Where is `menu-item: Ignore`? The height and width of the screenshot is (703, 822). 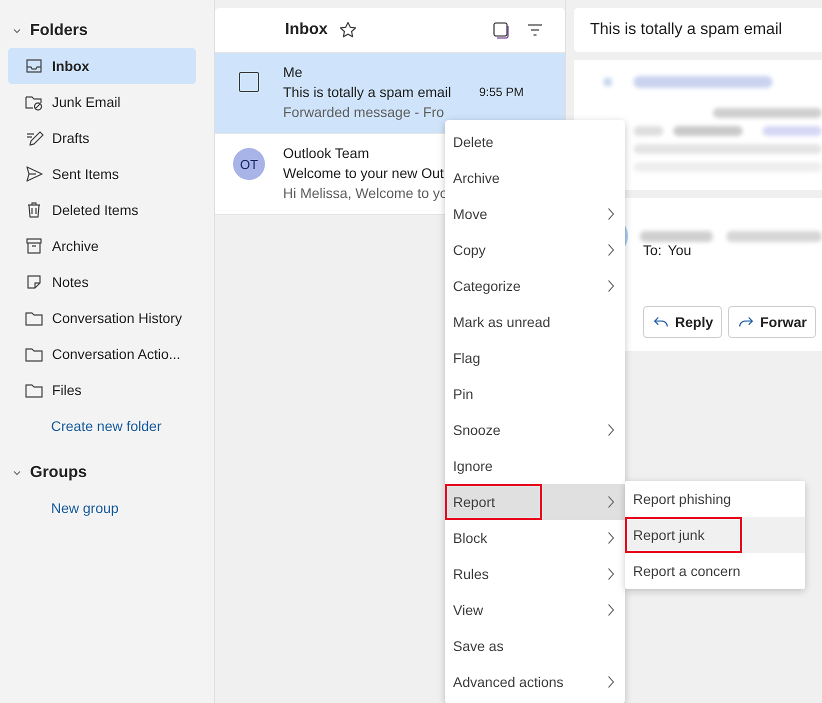
menu-item: Ignore is located at coordinates (535, 466).